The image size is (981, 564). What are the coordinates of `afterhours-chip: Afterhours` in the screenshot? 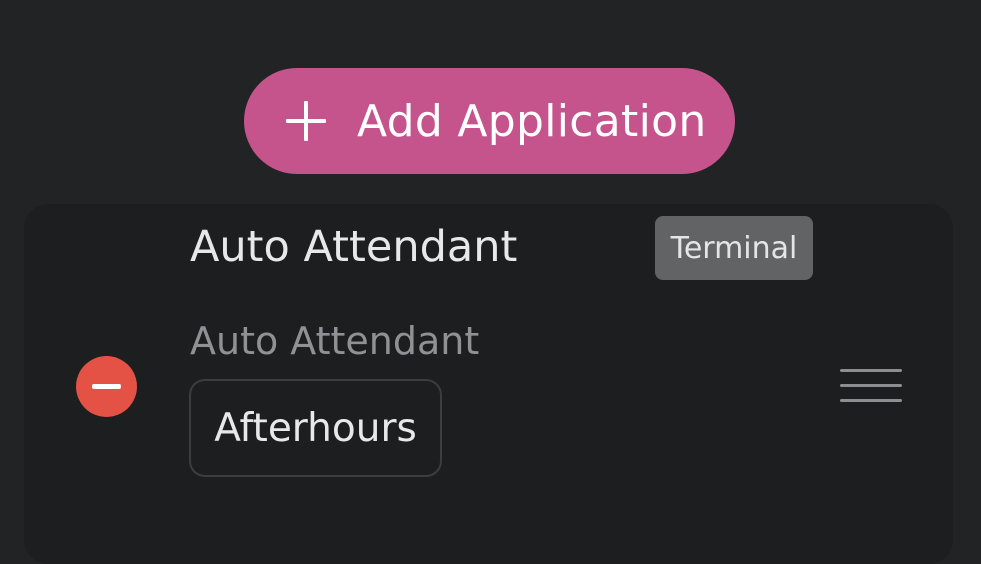 It's located at (315, 428).